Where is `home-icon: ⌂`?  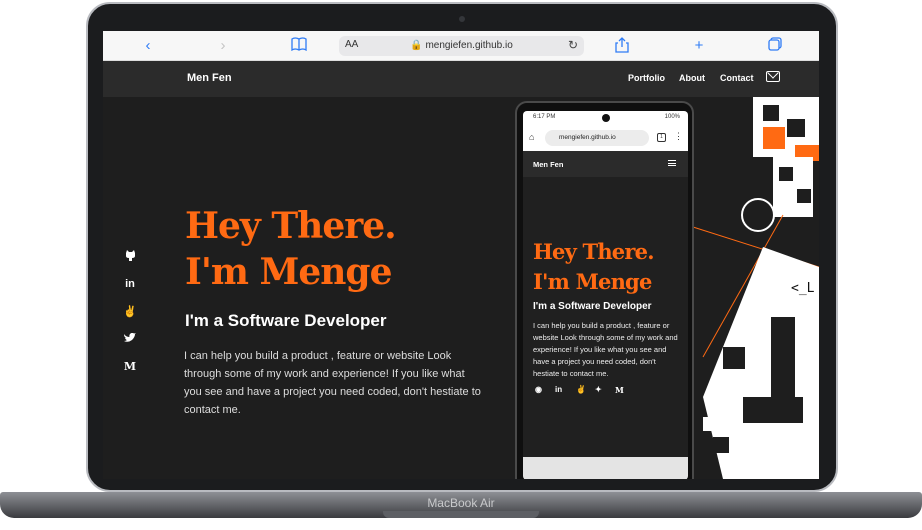
home-icon: ⌂ is located at coordinates (531, 137).